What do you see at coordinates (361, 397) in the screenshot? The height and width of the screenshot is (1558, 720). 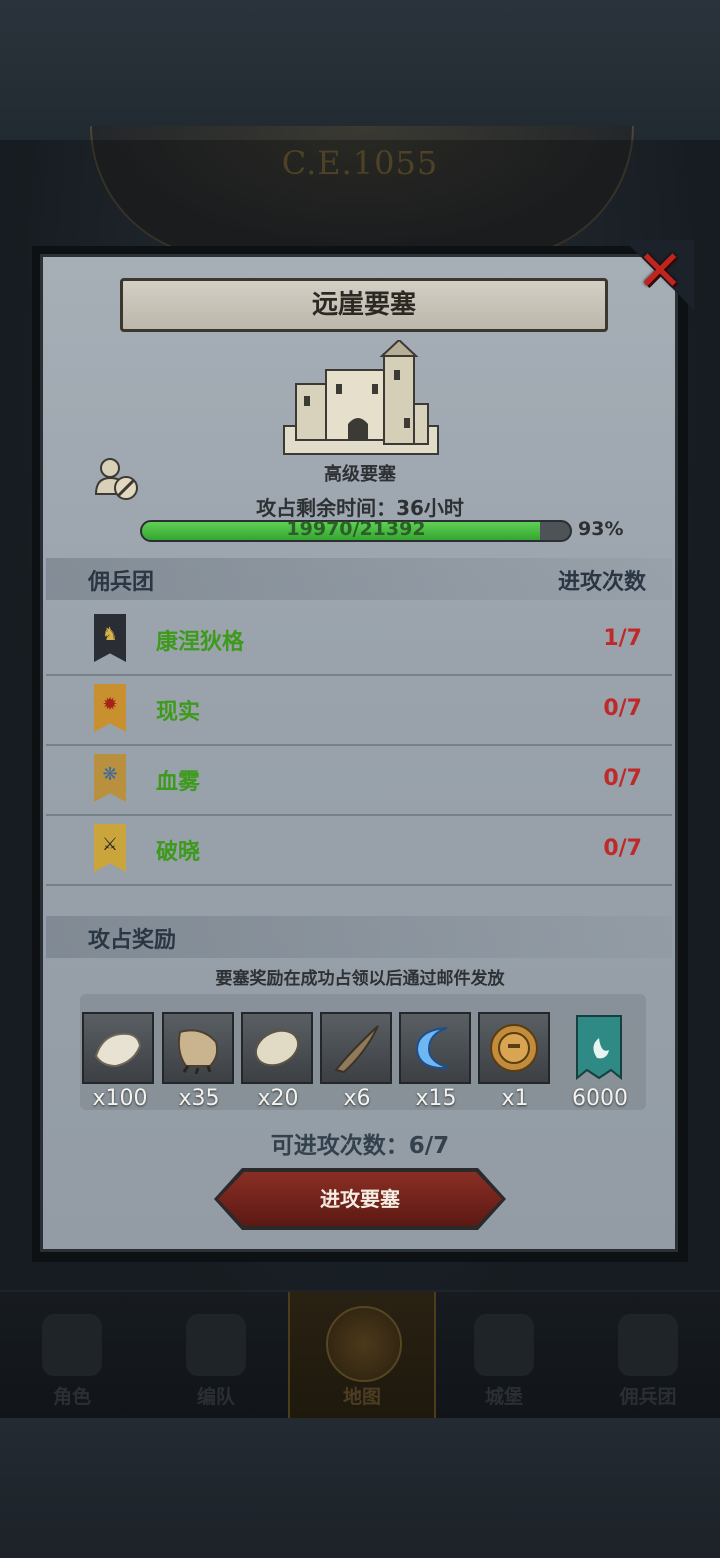 I see `fortress-castle-icon` at bounding box center [361, 397].